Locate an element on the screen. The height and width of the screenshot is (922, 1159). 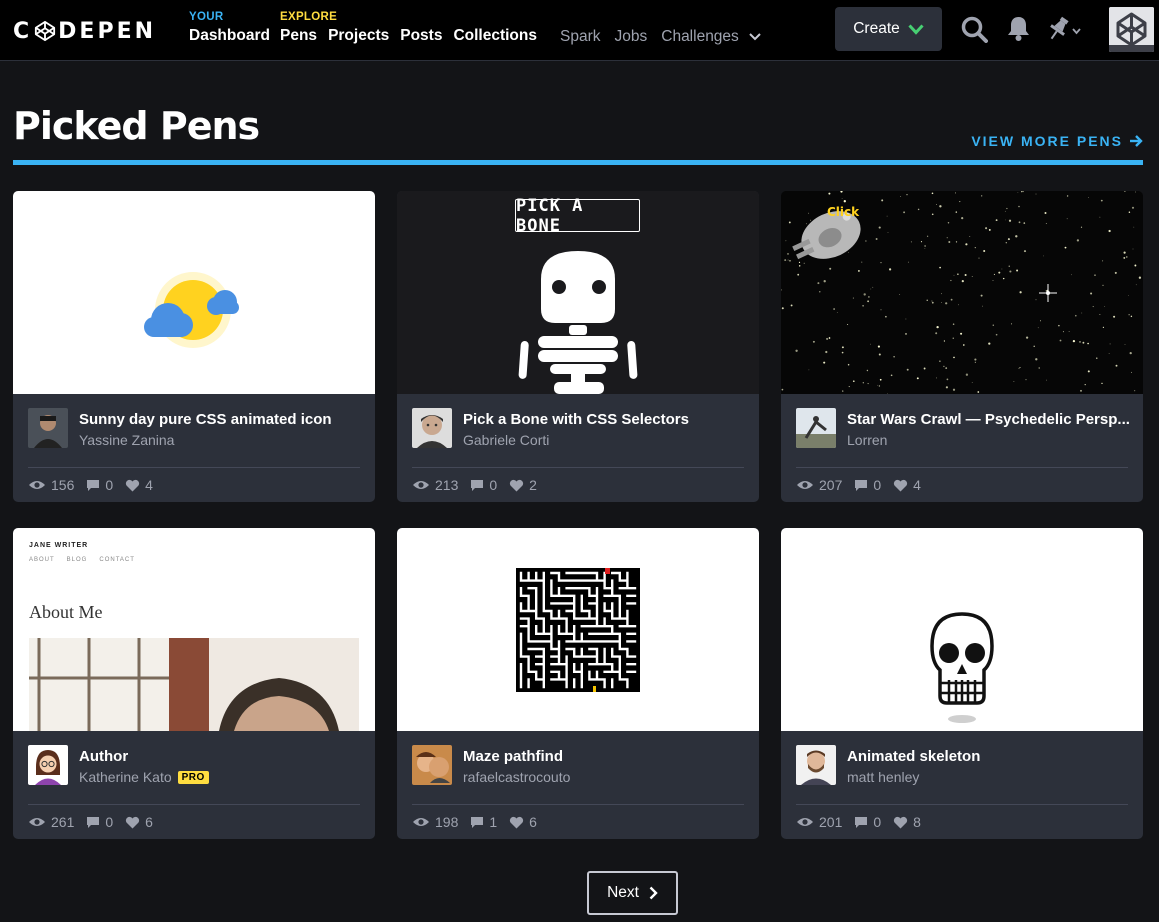
pen-preview: Click is located at coordinates (962, 292).